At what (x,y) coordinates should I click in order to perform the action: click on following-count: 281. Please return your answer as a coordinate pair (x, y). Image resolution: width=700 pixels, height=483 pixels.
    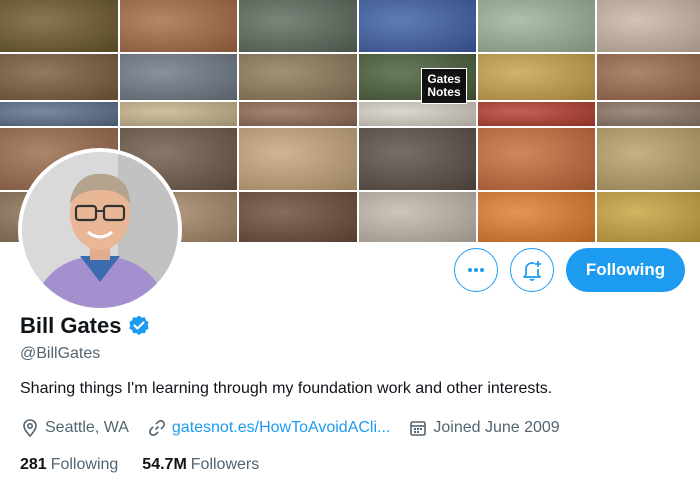
    Looking at the image, I should click on (33, 464).